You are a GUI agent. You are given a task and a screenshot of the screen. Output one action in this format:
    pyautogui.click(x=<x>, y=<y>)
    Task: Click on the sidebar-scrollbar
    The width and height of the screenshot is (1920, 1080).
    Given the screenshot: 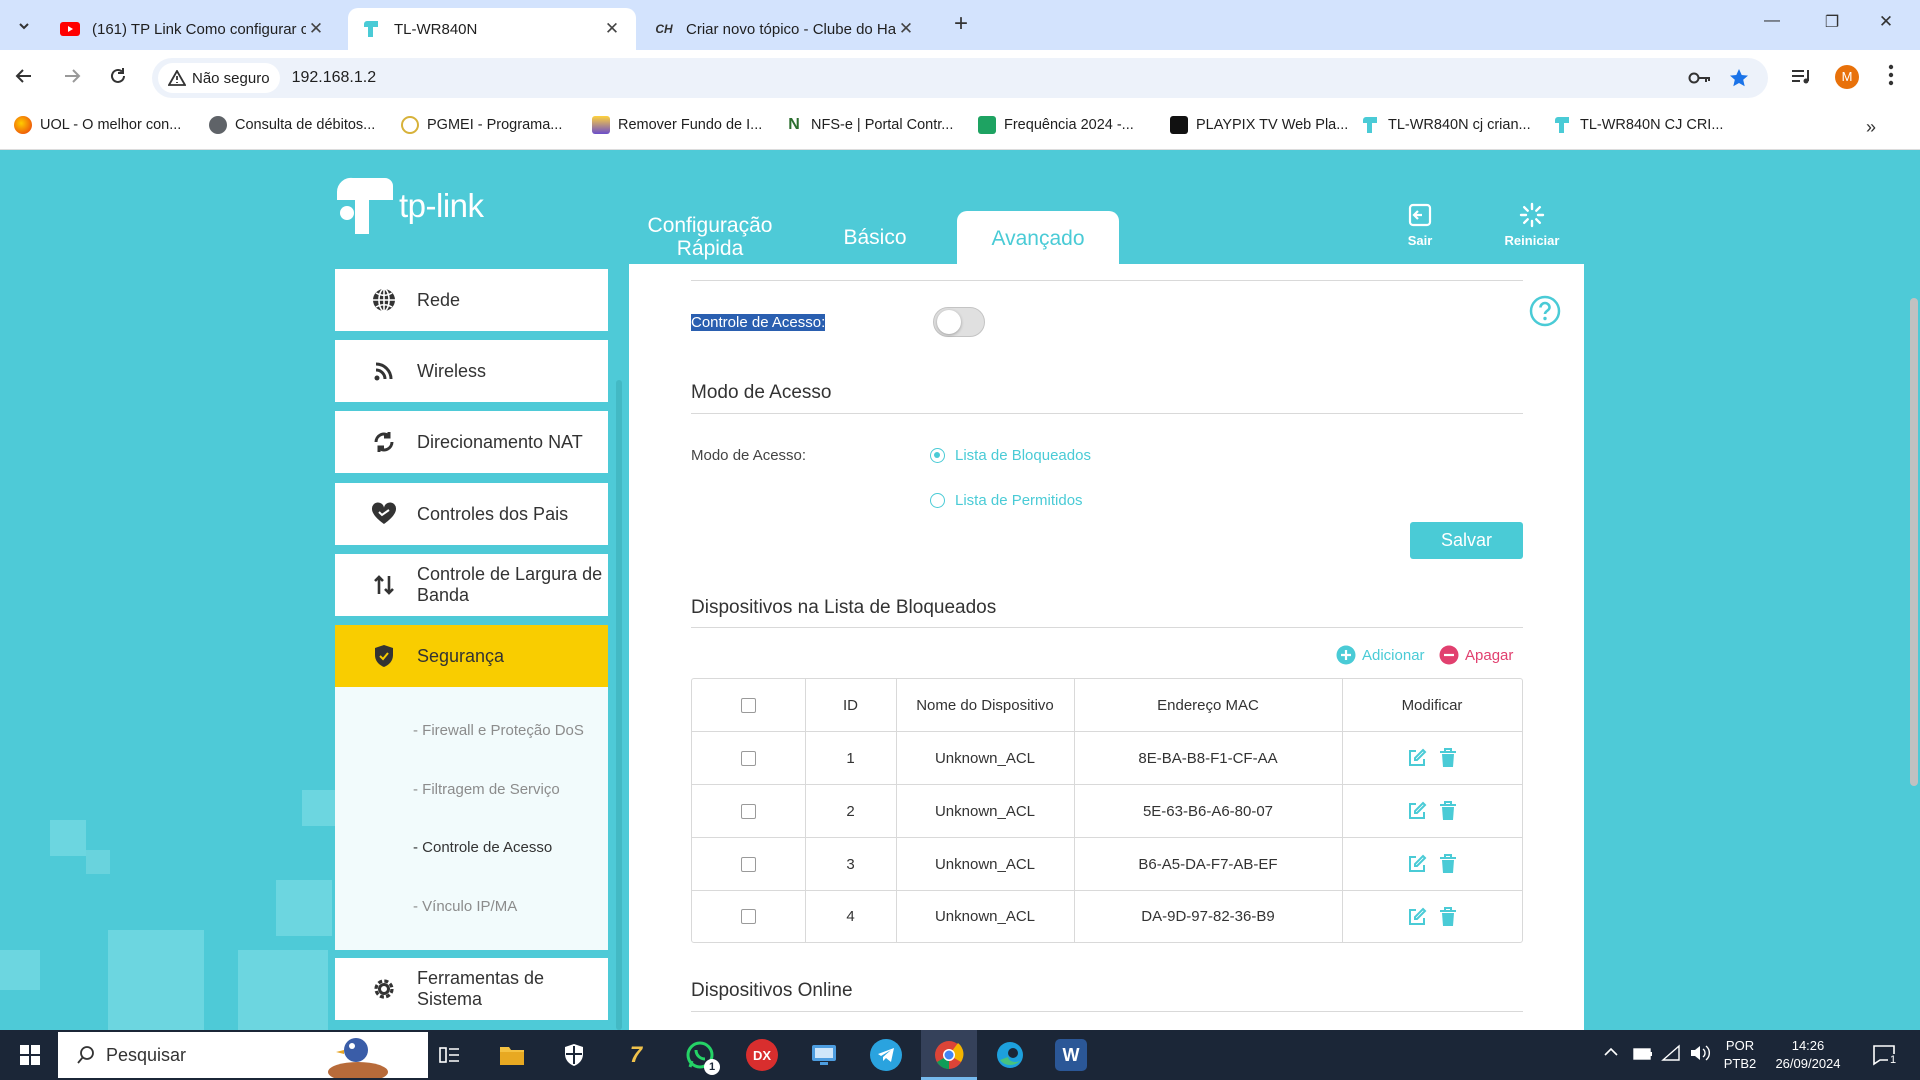 What is the action you would take?
    pyautogui.click(x=619, y=705)
    